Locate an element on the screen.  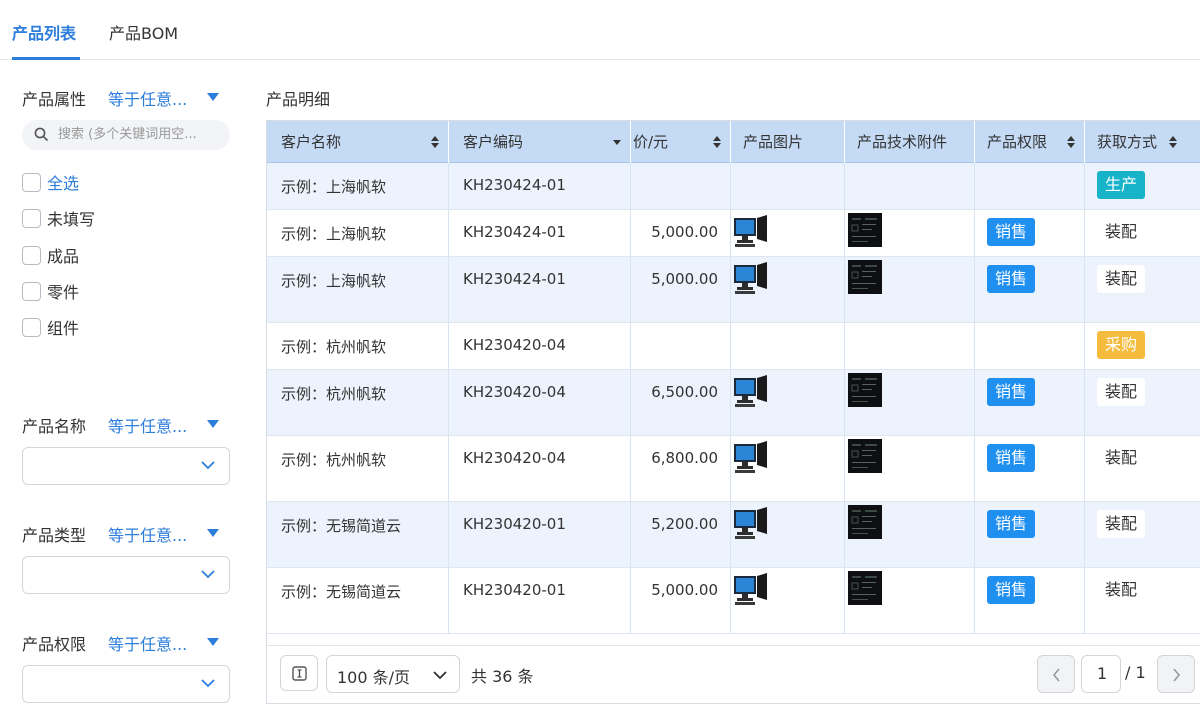
prev-page-button is located at coordinates (1056, 674).